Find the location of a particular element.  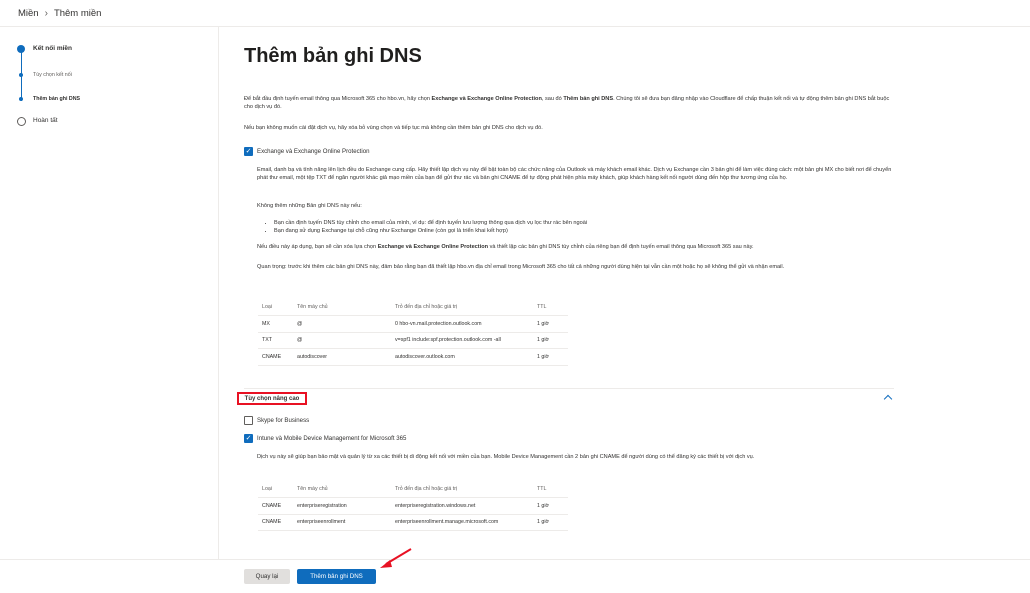

step-finish: Hoàn tất is located at coordinates (45, 120).